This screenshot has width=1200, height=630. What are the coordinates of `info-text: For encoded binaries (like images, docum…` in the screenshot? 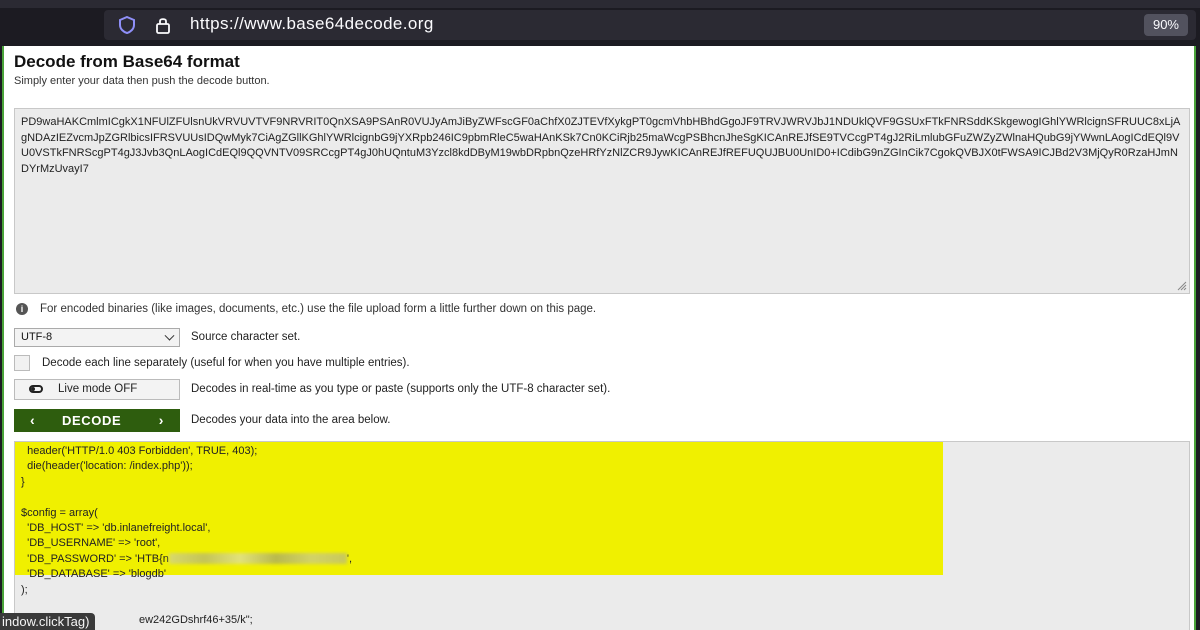 It's located at (318, 309).